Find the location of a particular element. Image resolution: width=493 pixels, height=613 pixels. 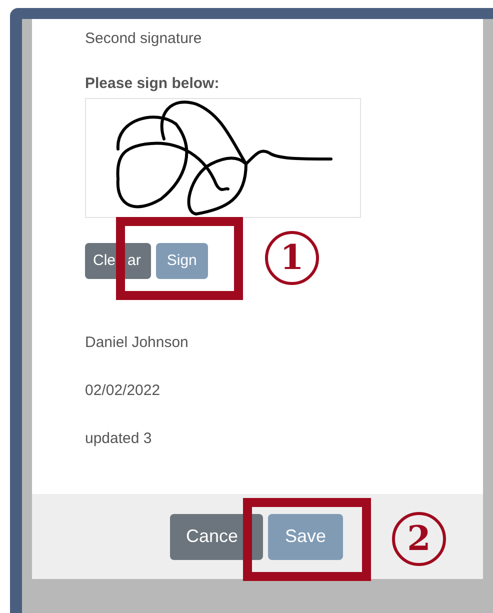

cancel-button: Cance is located at coordinates (216, 537).